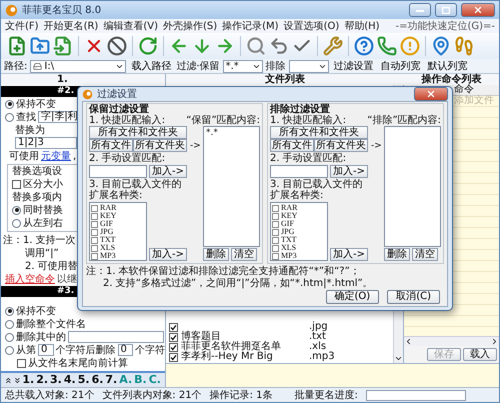  What do you see at coordinates (17, 46) in the screenshot?
I see `add-file-icon` at bounding box center [17, 46].